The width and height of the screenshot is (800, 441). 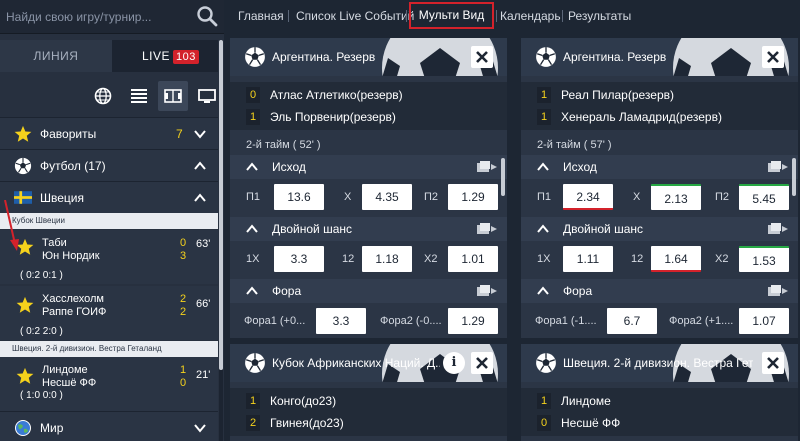 What do you see at coordinates (637, 197) in the screenshot?
I see `odds-label: Х` at bounding box center [637, 197].